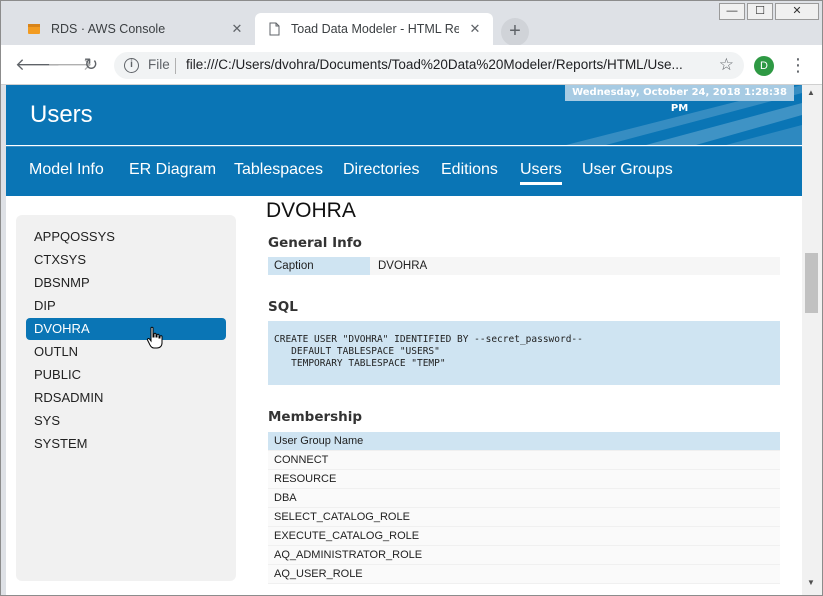 Image resolution: width=823 pixels, height=596 pixels. I want to click on tab-toad-report: Toad Data Modeler - HTML Repc ✕, so click(374, 29).